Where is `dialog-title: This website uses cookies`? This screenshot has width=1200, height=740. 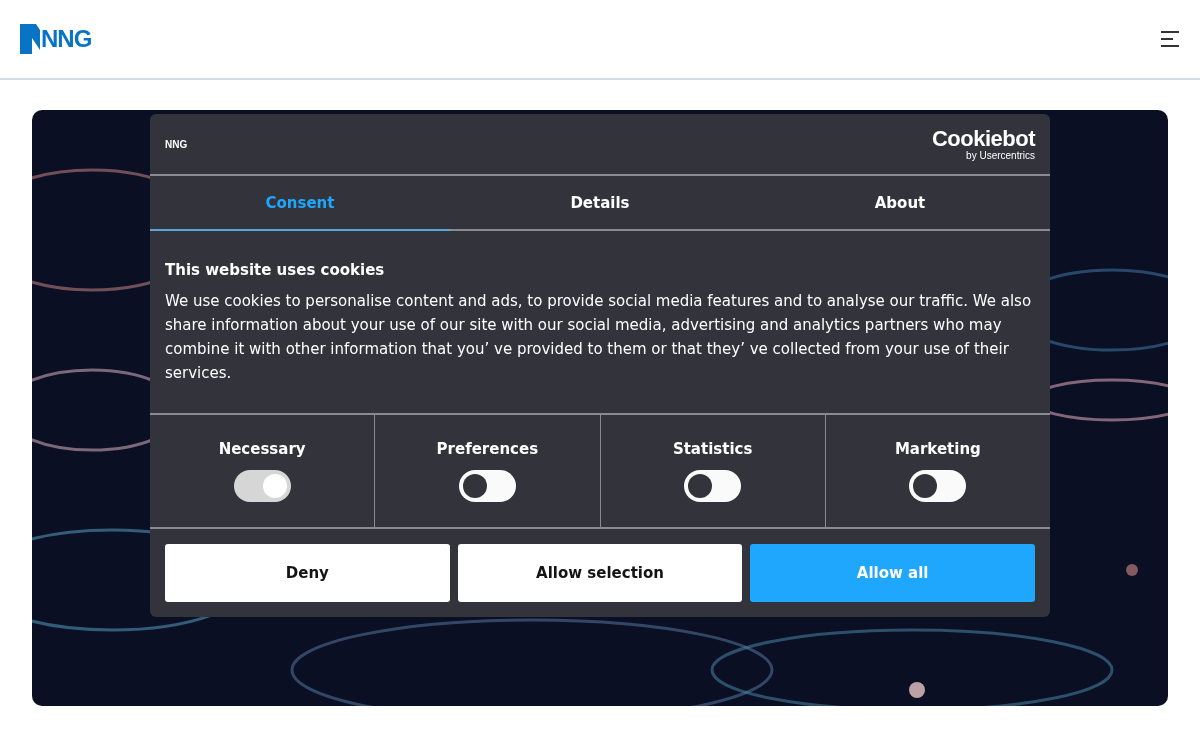 dialog-title: This website uses cookies is located at coordinates (275, 270).